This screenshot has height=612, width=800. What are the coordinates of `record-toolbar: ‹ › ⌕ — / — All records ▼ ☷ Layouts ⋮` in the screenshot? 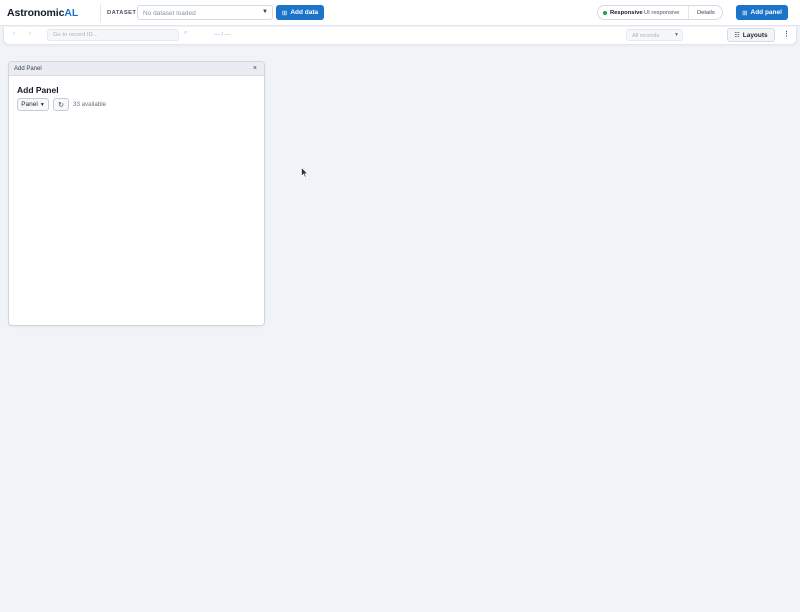 It's located at (400, 36).